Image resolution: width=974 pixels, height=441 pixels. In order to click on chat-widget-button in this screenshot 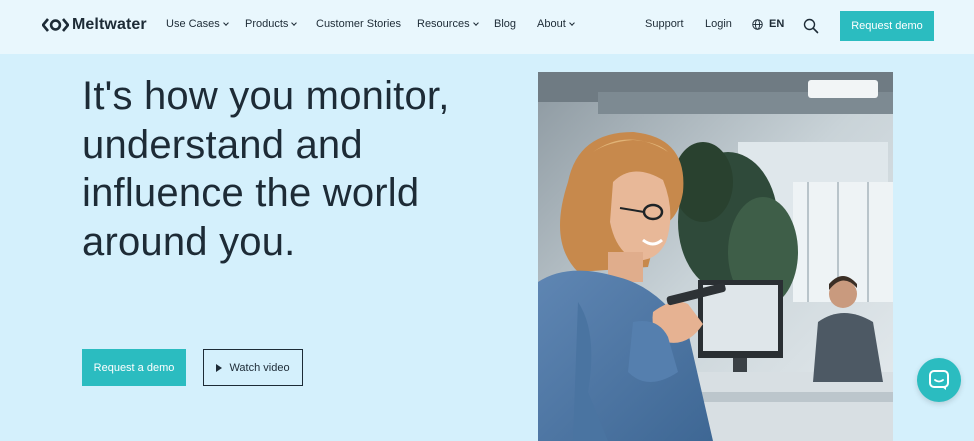, I will do `click(939, 380)`.